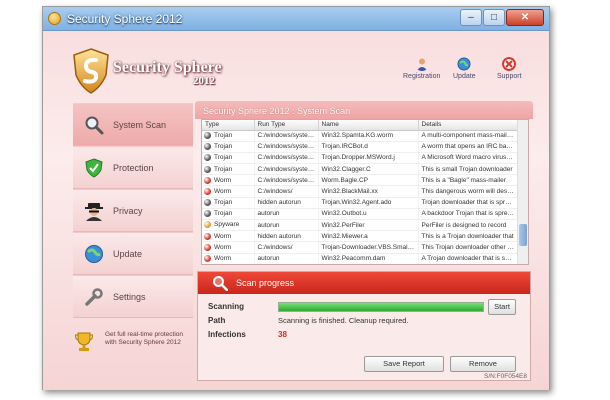  What do you see at coordinates (422, 76) in the screenshot?
I see `registration-label: Registration` at bounding box center [422, 76].